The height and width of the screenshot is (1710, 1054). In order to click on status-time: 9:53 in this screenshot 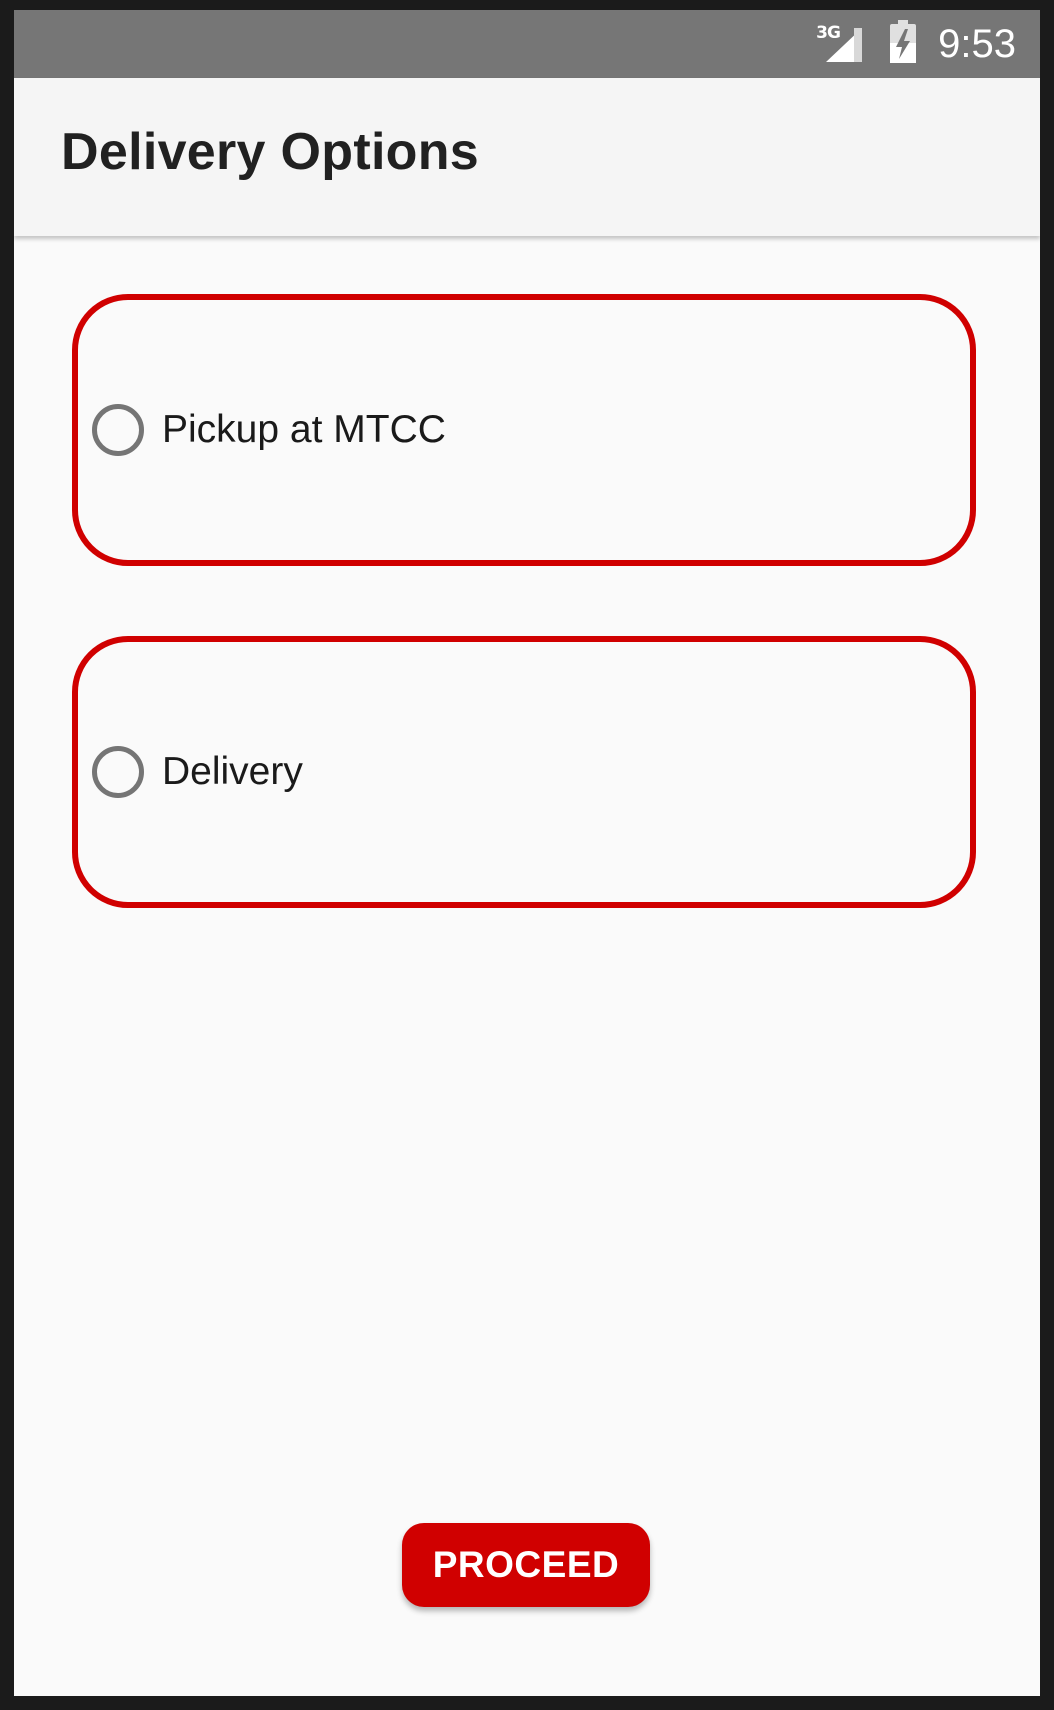, I will do `click(977, 43)`.